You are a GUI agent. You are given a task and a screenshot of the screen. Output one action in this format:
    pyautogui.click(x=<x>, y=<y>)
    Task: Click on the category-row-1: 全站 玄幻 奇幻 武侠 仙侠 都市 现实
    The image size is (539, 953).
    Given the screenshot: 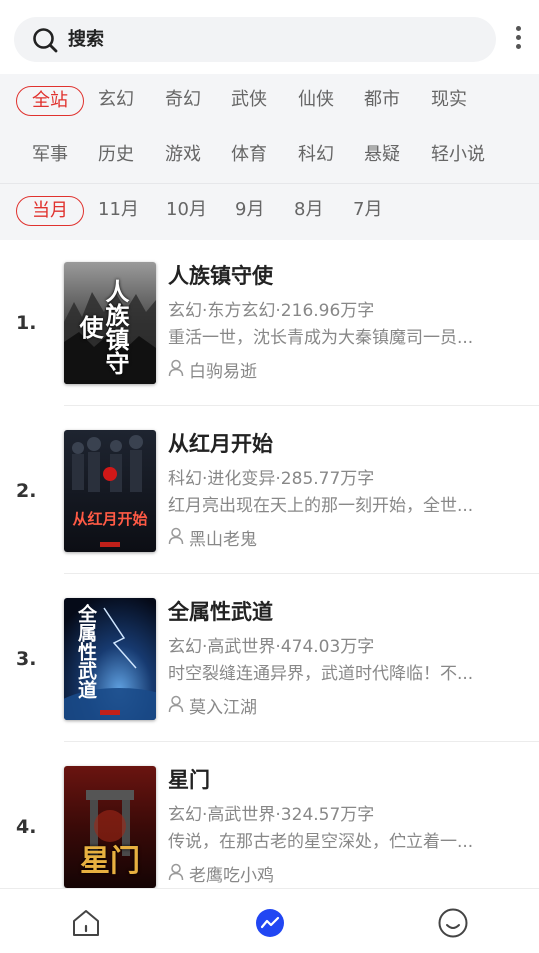 What is the action you would take?
    pyautogui.click(x=269, y=101)
    